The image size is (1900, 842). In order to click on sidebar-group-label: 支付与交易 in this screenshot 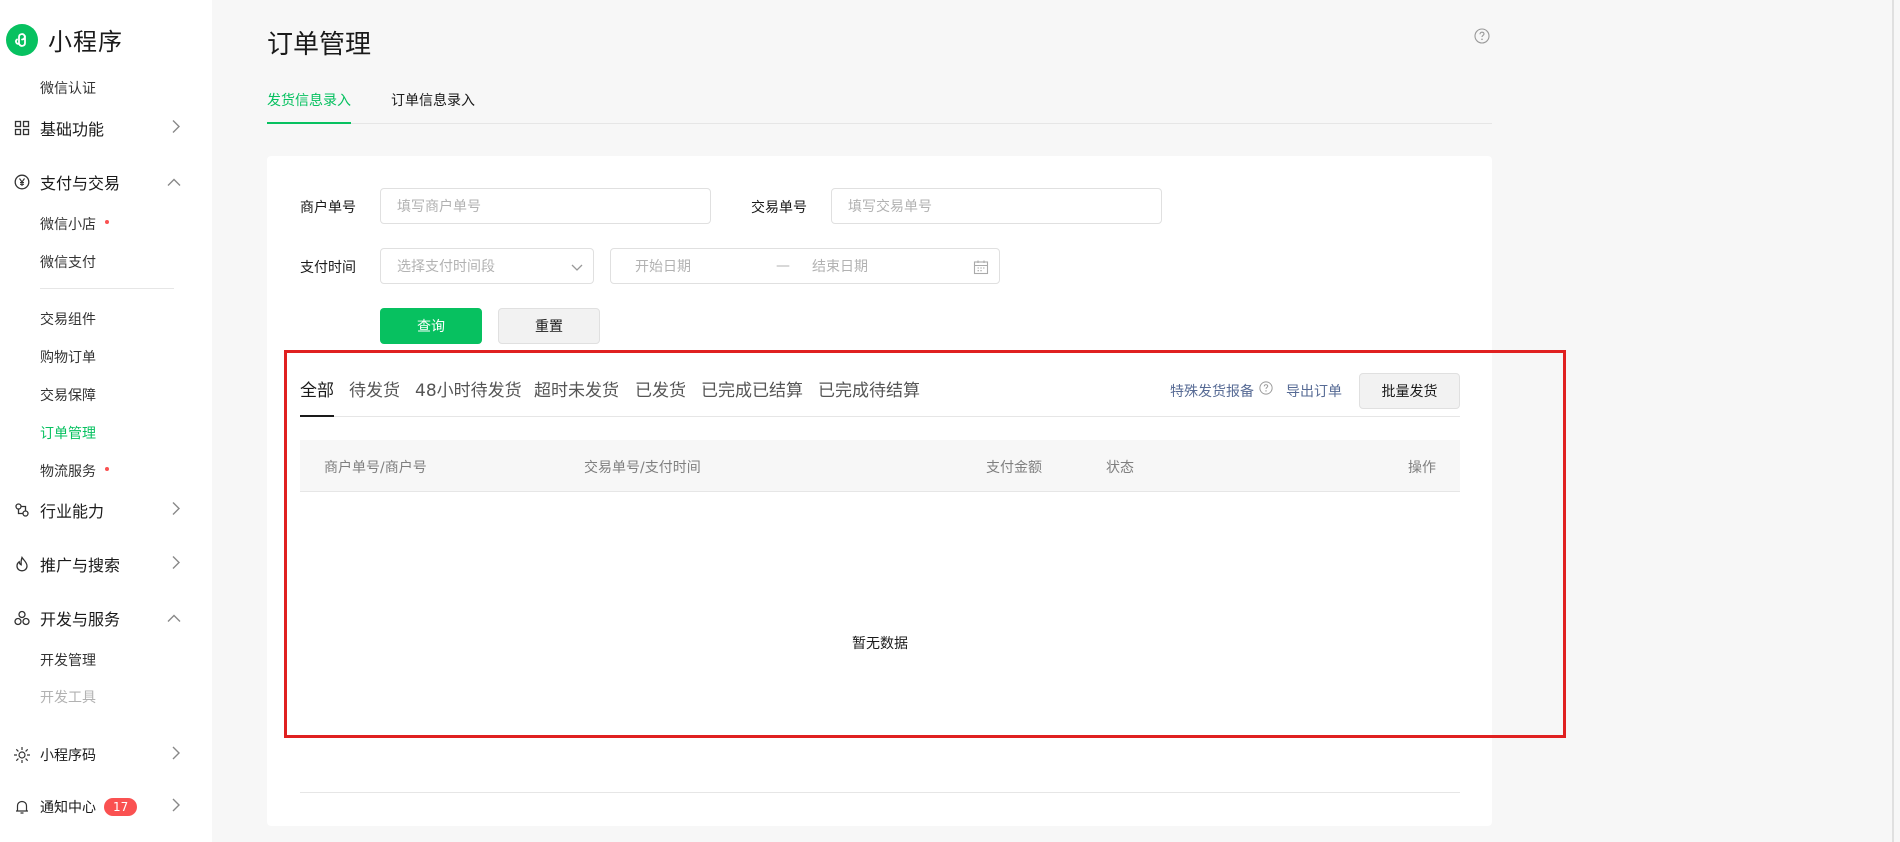, I will do `click(80, 183)`.